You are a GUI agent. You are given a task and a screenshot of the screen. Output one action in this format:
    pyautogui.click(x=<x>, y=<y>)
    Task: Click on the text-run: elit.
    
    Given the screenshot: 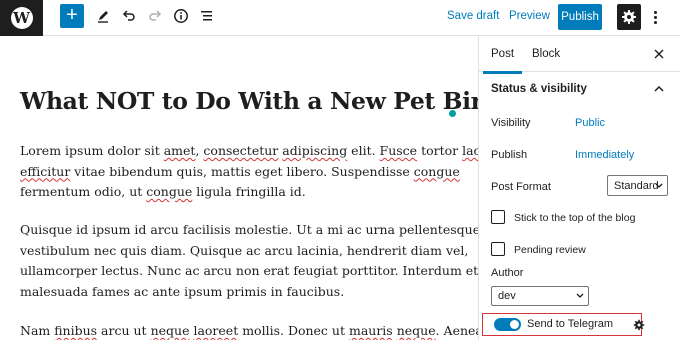 What is the action you would take?
    pyautogui.click(x=363, y=150)
    